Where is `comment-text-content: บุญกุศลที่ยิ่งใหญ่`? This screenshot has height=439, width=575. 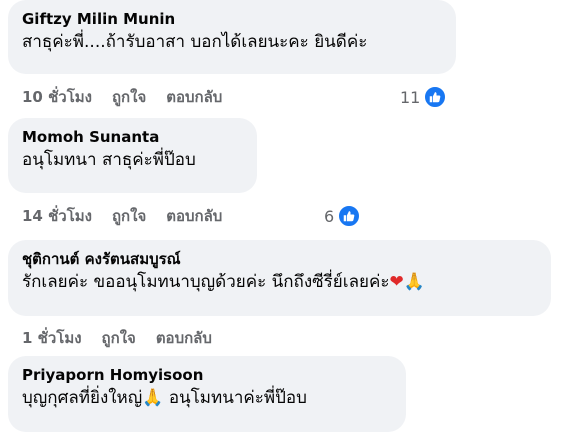
comment-text-content: บุญกุศลที่ยิ่งใหญ่ is located at coordinates (82, 398).